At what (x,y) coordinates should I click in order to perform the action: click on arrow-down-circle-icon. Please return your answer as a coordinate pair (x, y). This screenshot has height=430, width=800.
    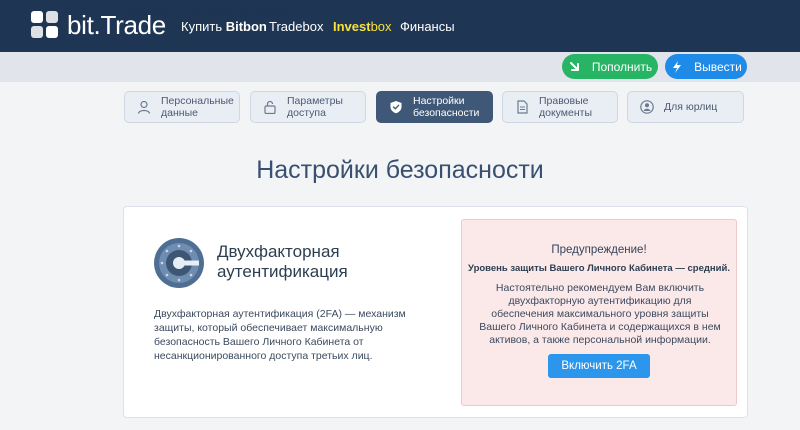
    Looking at the image, I should click on (574, 66).